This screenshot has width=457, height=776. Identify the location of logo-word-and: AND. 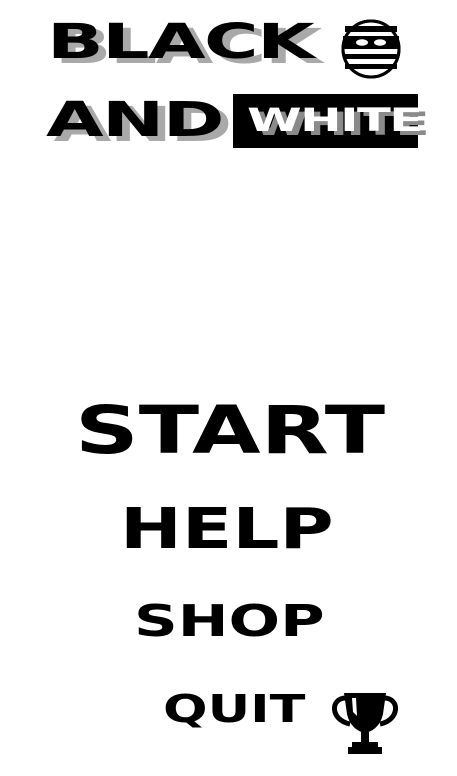
(135, 120).